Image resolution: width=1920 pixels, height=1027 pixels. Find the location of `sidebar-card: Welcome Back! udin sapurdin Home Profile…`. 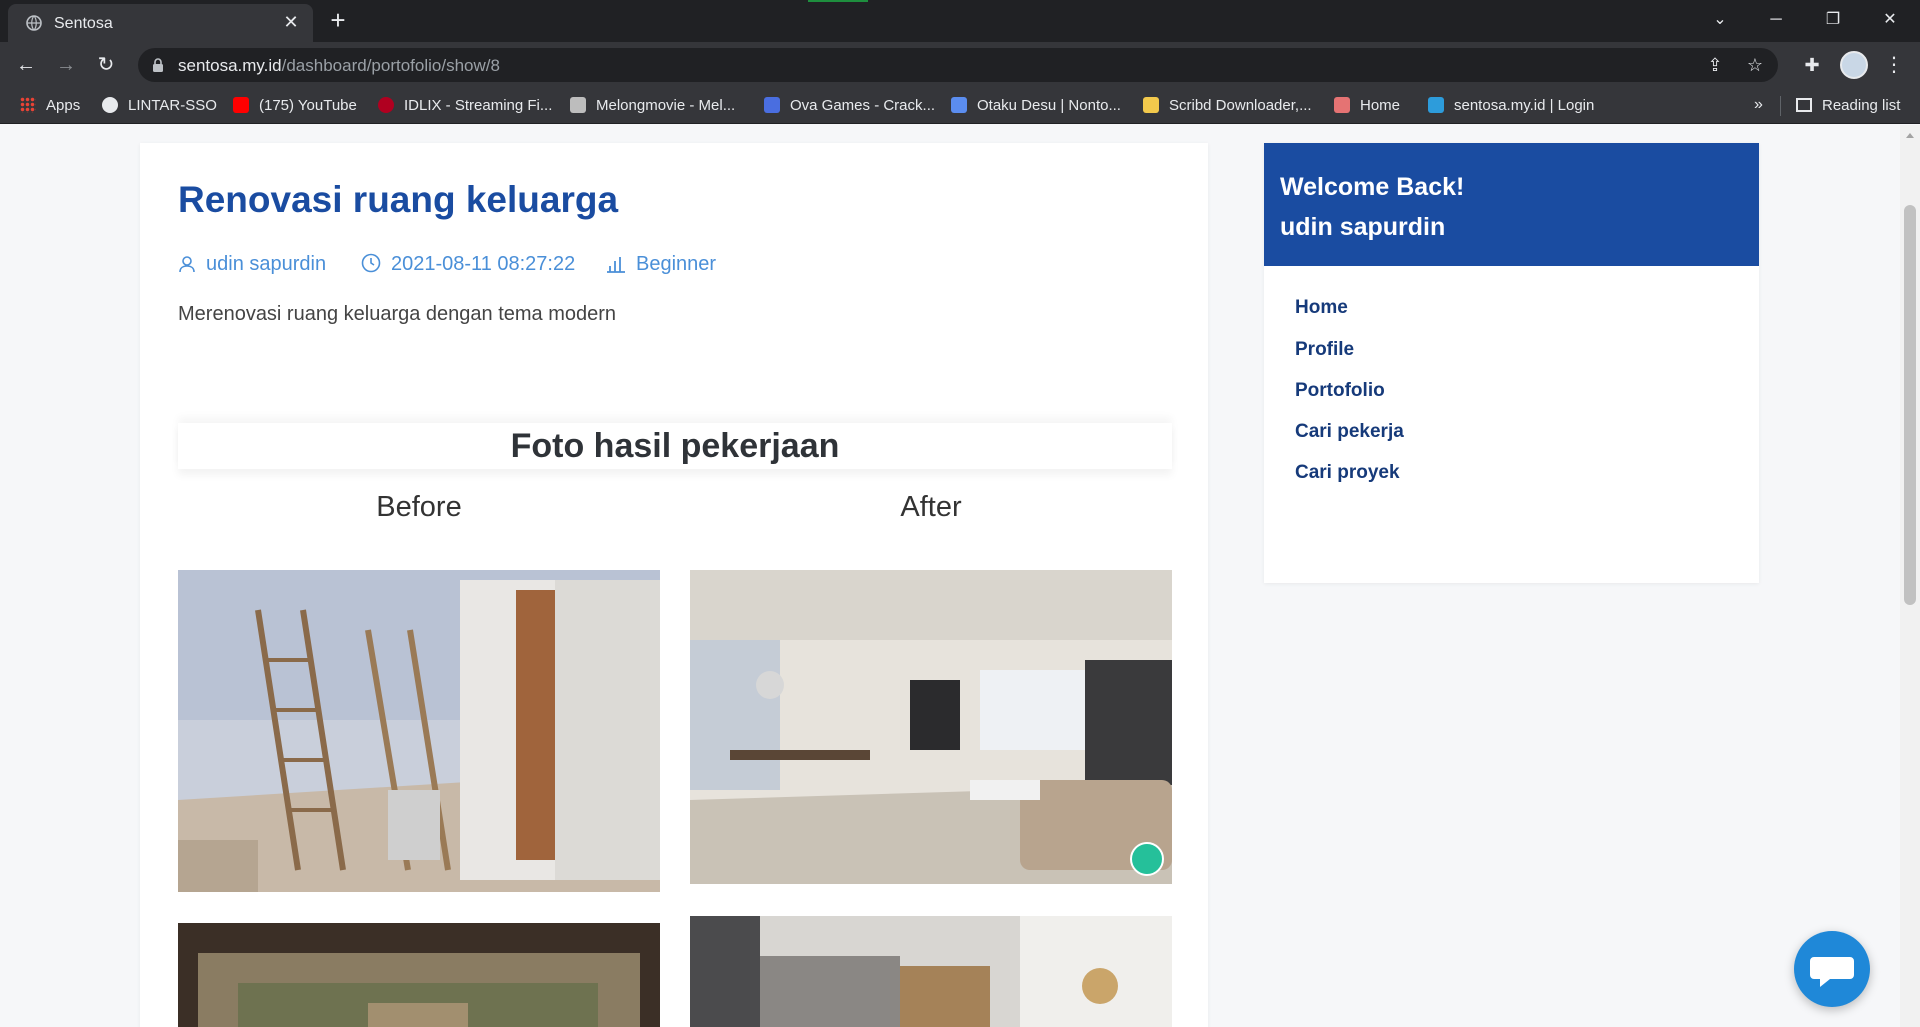

sidebar-card: Welcome Back! udin sapurdin Home Profile… is located at coordinates (1511, 363).